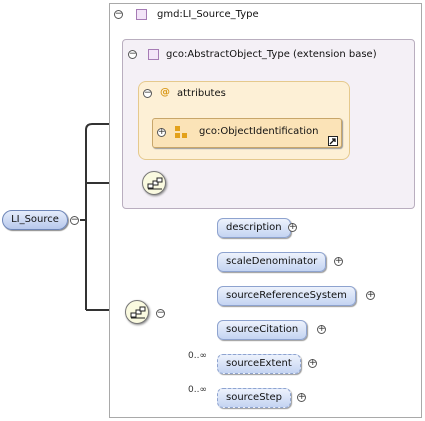 The image size is (425, 421). What do you see at coordinates (165, 92) in the screenshot?
I see `attribute-at-icon: @` at bounding box center [165, 92].